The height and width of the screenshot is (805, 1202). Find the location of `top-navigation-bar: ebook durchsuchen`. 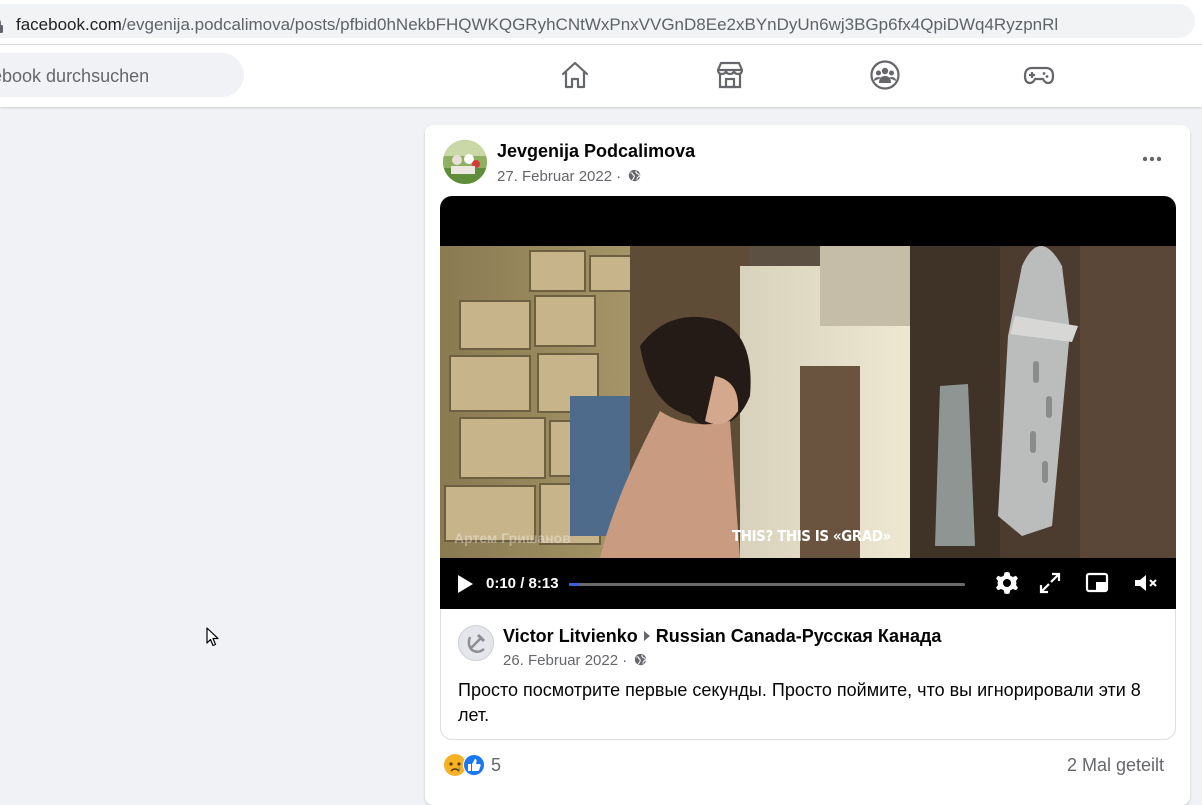

top-navigation-bar: ebook durchsuchen is located at coordinates (601, 76).